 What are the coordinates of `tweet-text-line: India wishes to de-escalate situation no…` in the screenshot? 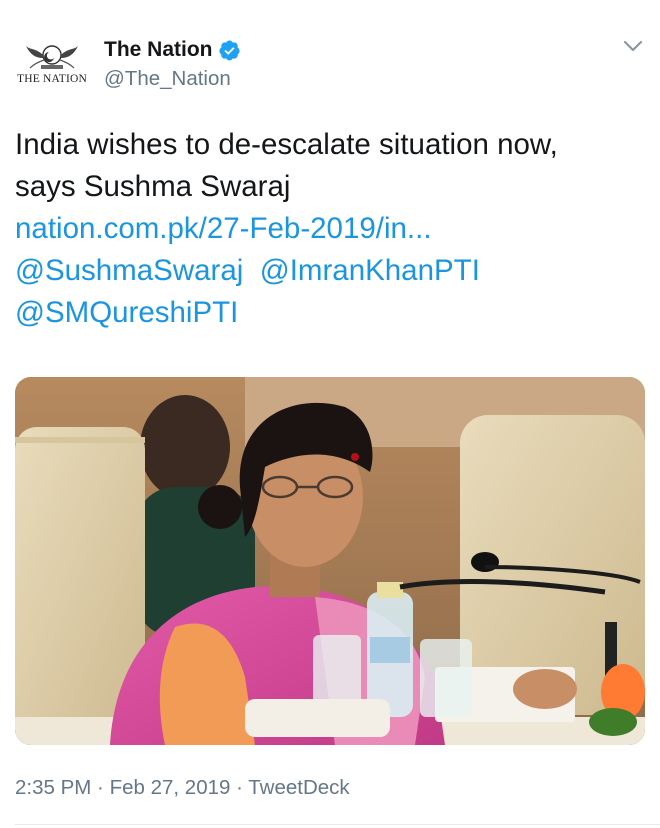 It's located at (286, 144).